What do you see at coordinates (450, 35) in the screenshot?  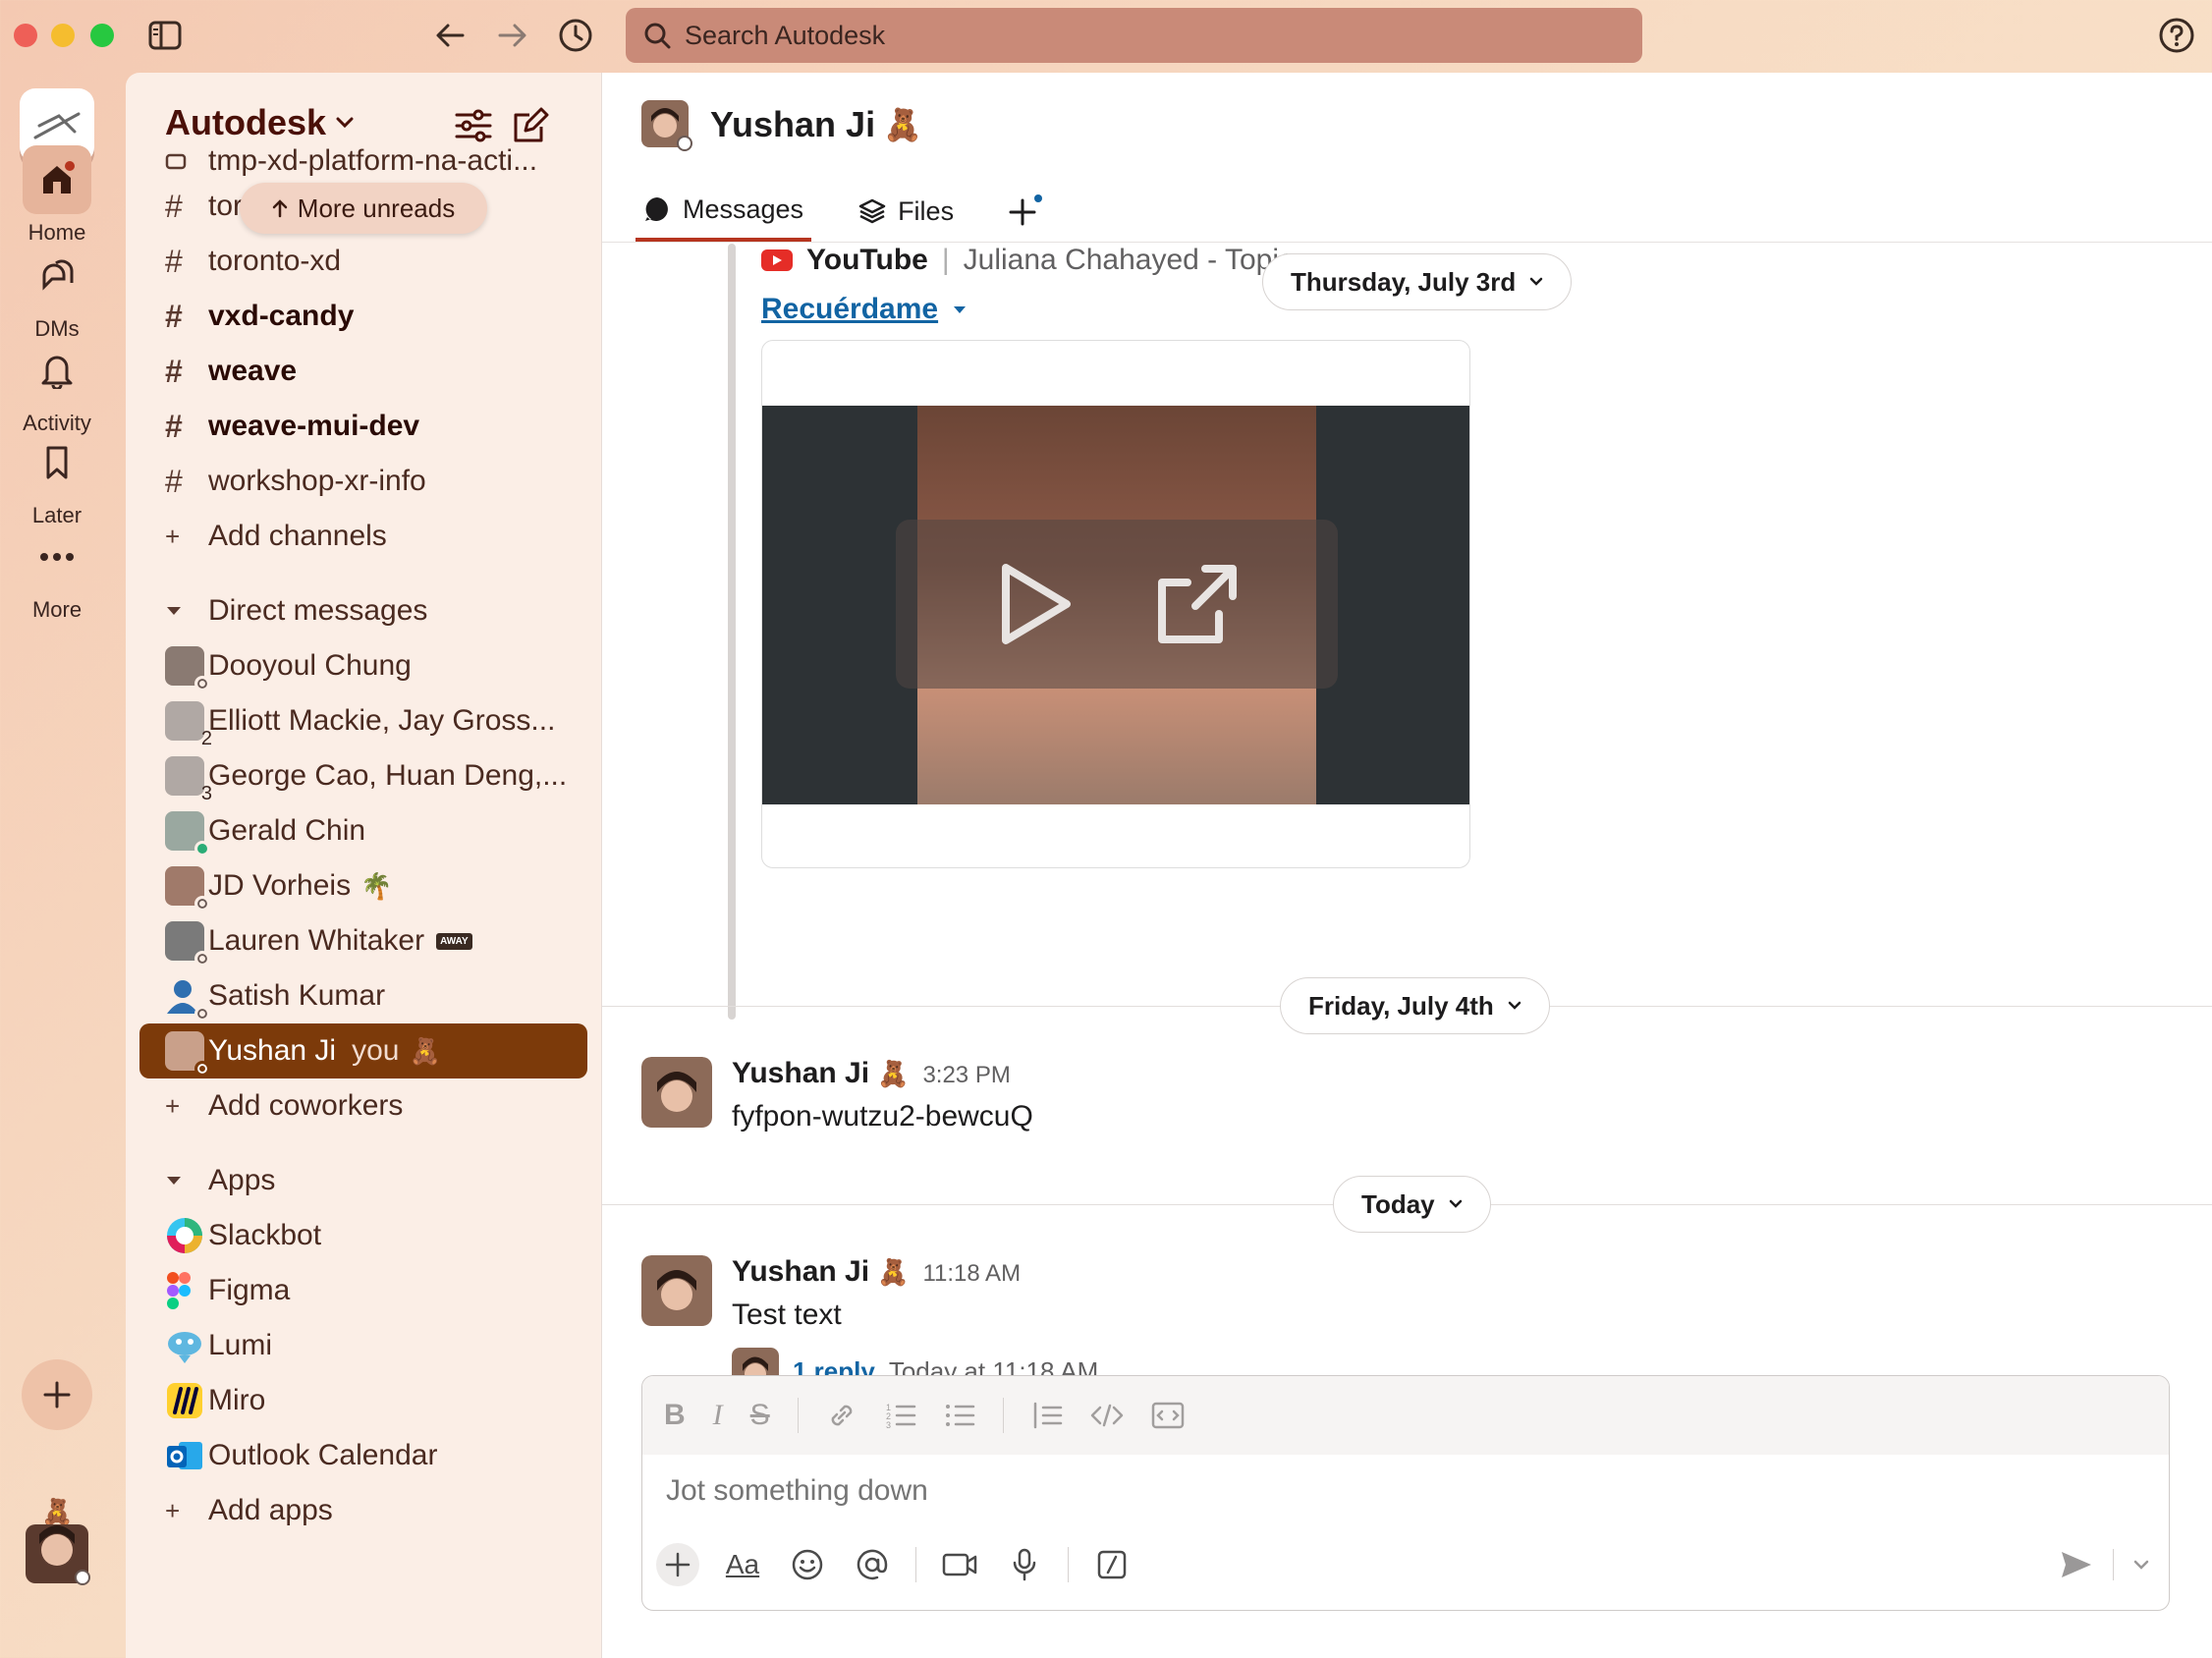 I see `back-arrow-icon` at bounding box center [450, 35].